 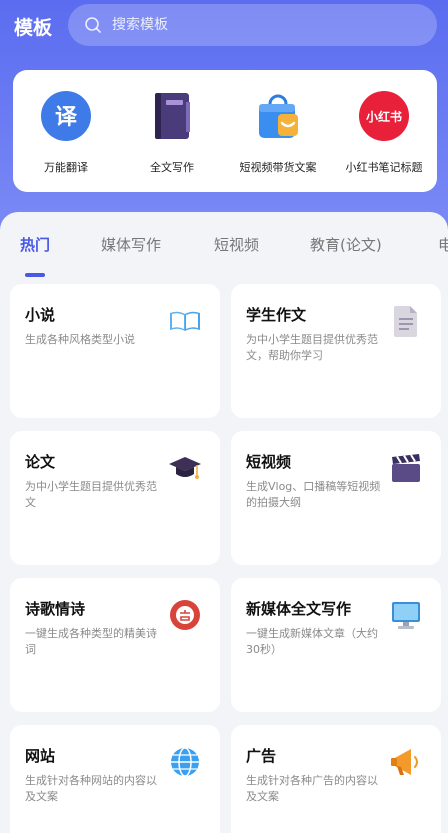 What do you see at coordinates (131, 244) in the screenshot?
I see `tab-media-writing: 媒体写作` at bounding box center [131, 244].